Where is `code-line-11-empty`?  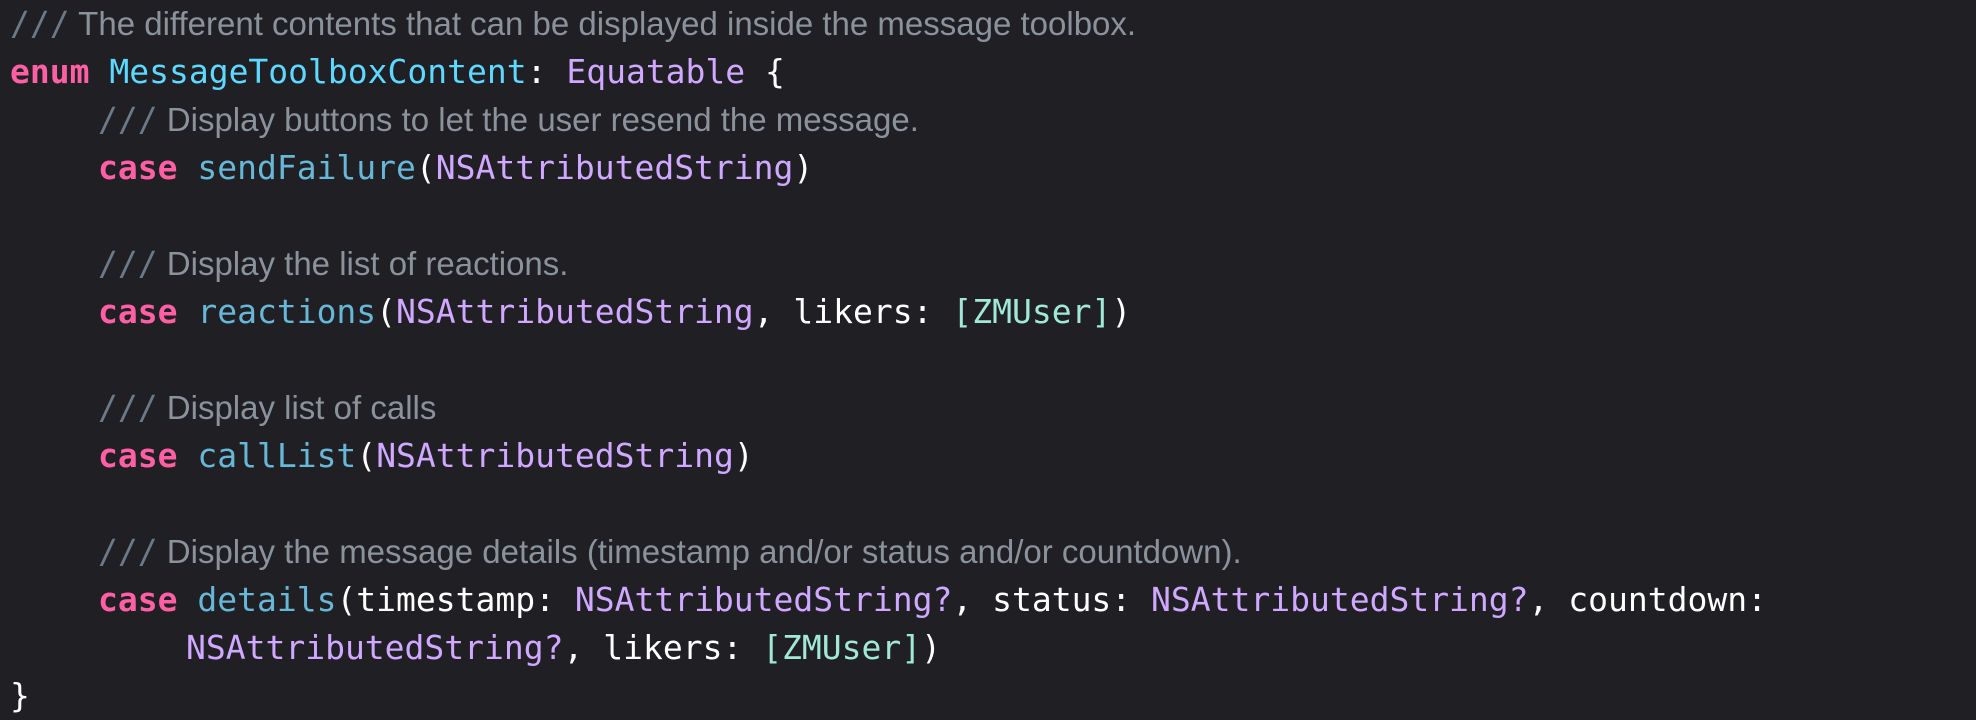 code-line-11-empty is located at coordinates (993, 504).